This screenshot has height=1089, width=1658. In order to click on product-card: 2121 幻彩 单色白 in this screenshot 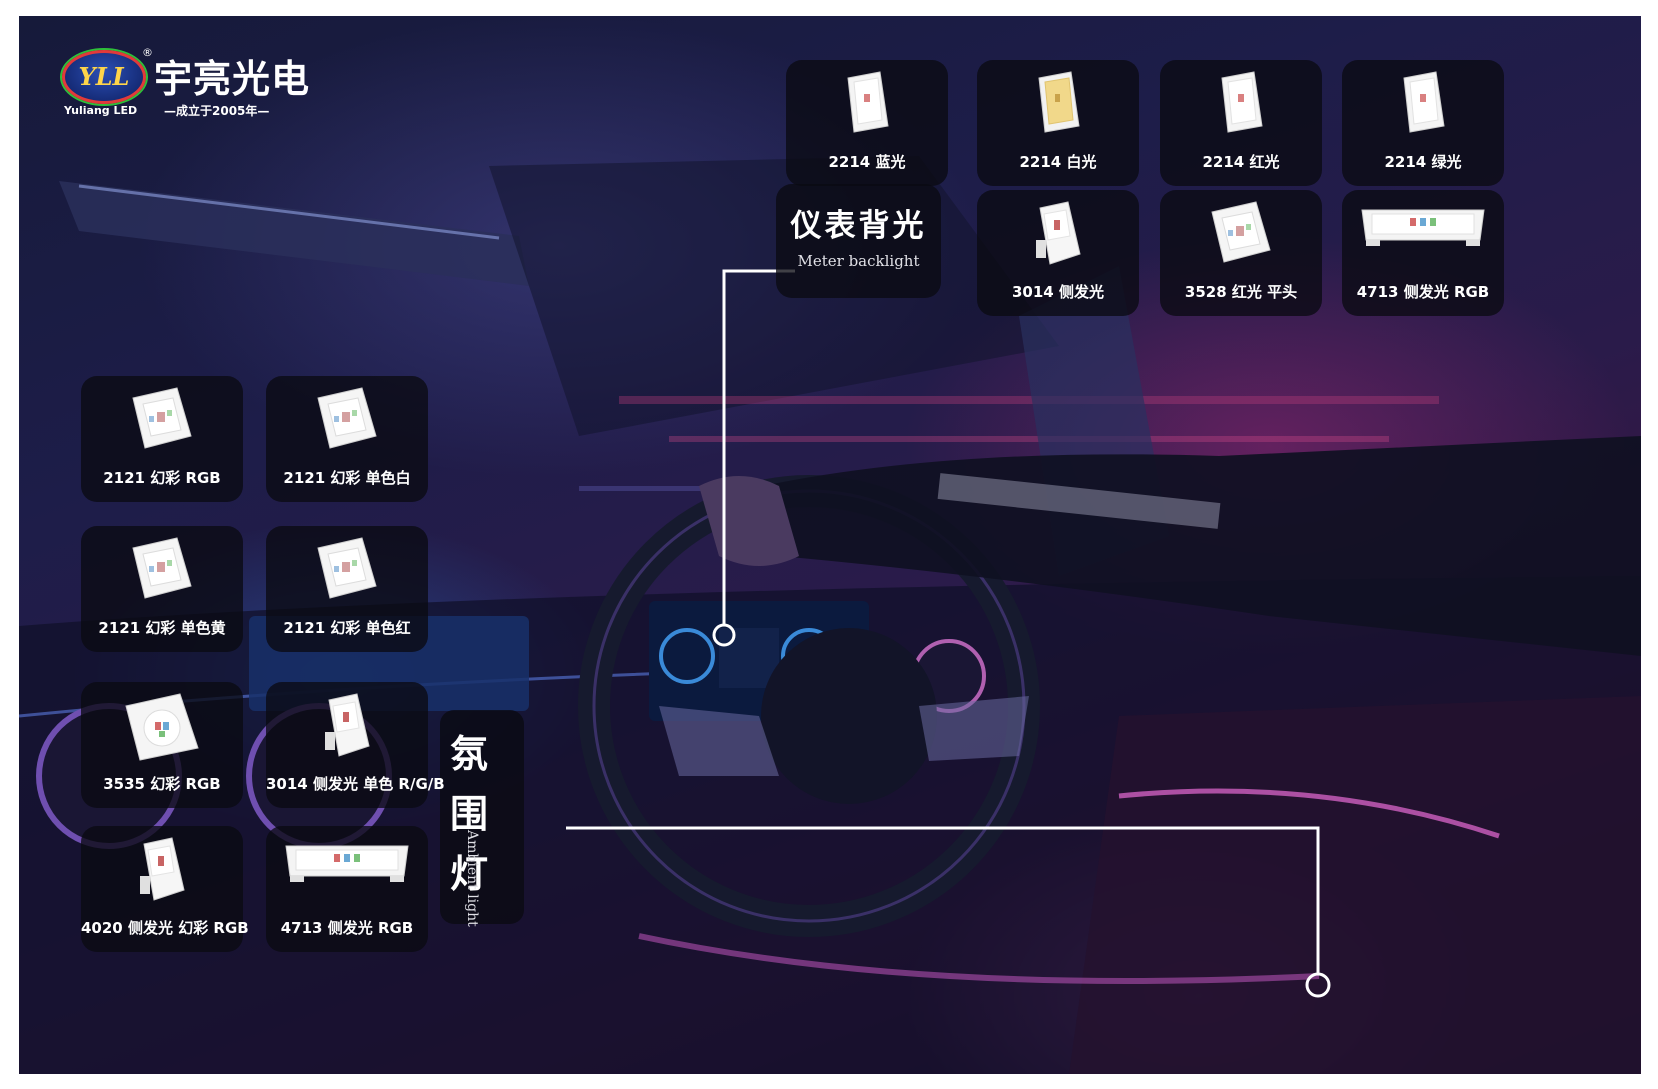, I will do `click(347, 439)`.